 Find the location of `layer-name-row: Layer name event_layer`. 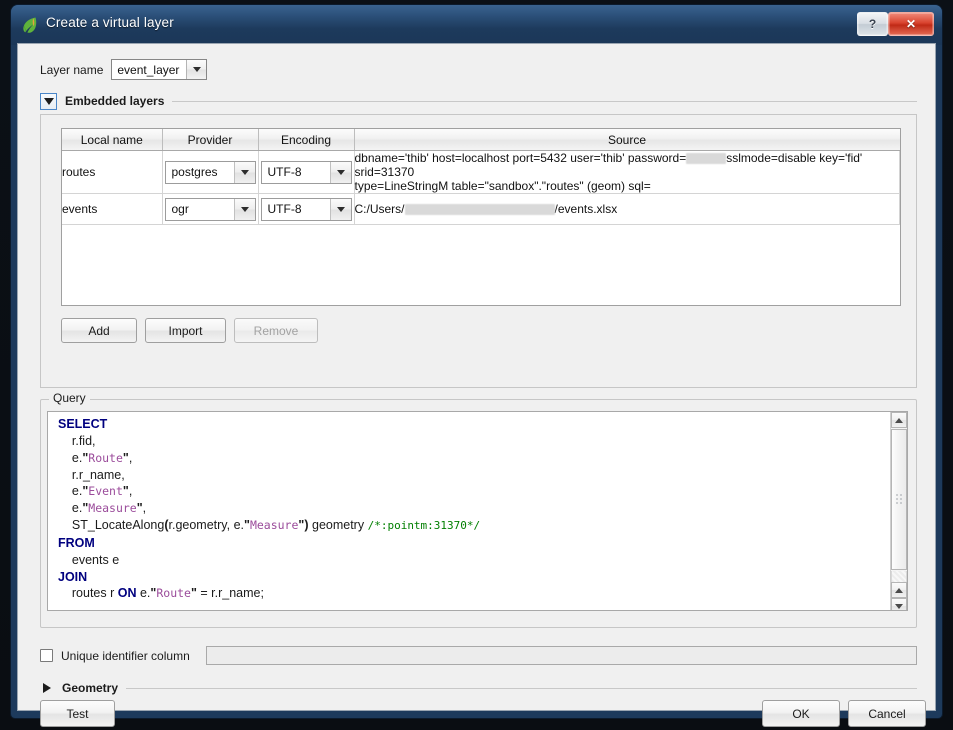

layer-name-row: Layer name event_layer is located at coordinates (124, 69).